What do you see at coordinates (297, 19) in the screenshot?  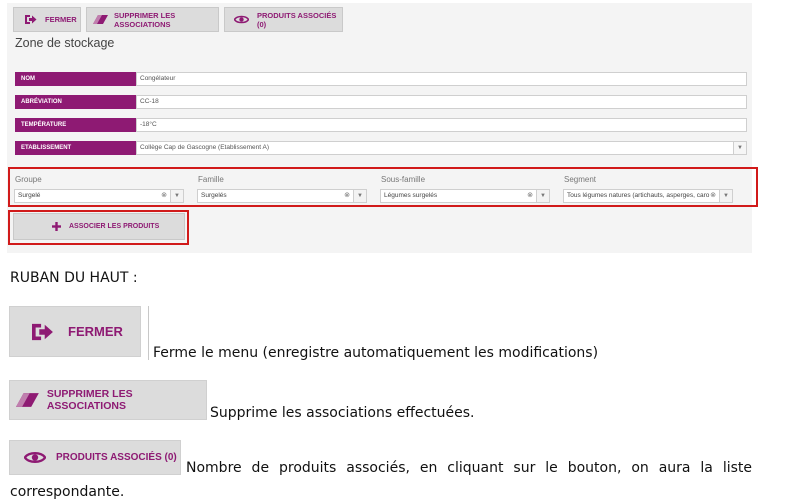 I see `associated-products-label: PRODUITS ASSOCIÉS (0)` at bounding box center [297, 19].